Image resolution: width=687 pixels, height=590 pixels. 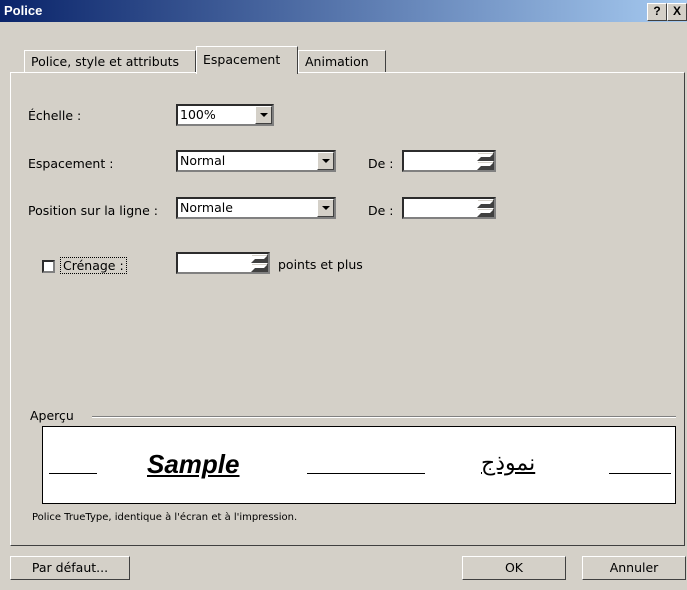 What do you see at coordinates (449, 208) in the screenshot?
I see `position-de-spinner` at bounding box center [449, 208].